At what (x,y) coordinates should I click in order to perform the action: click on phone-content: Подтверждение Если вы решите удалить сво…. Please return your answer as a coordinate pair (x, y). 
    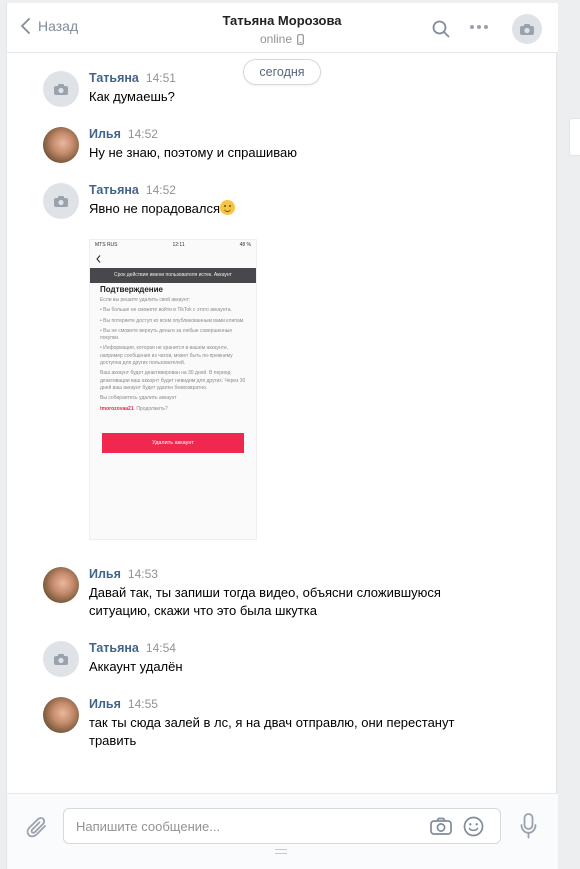
    Looking at the image, I should click on (173, 368).